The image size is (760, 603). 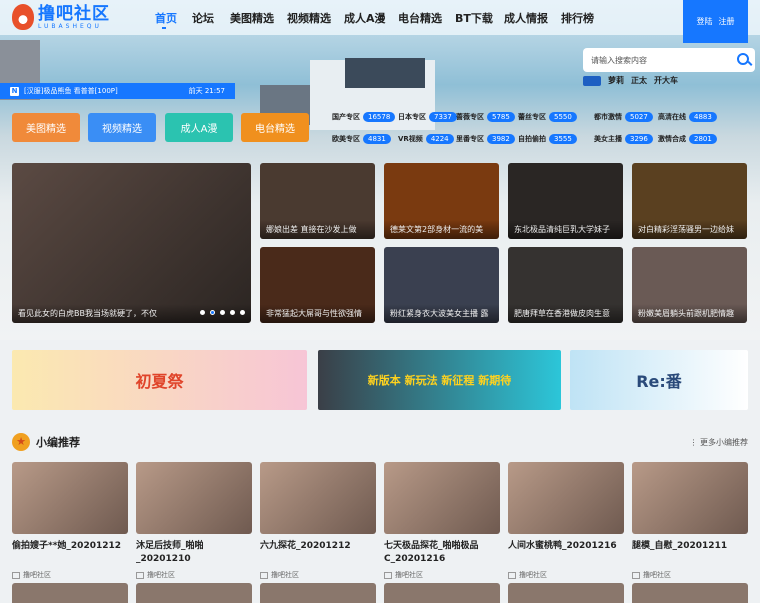 What do you see at coordinates (70, 26) in the screenshot?
I see `logo-subtext: LUBASHEQU` at bounding box center [70, 26].